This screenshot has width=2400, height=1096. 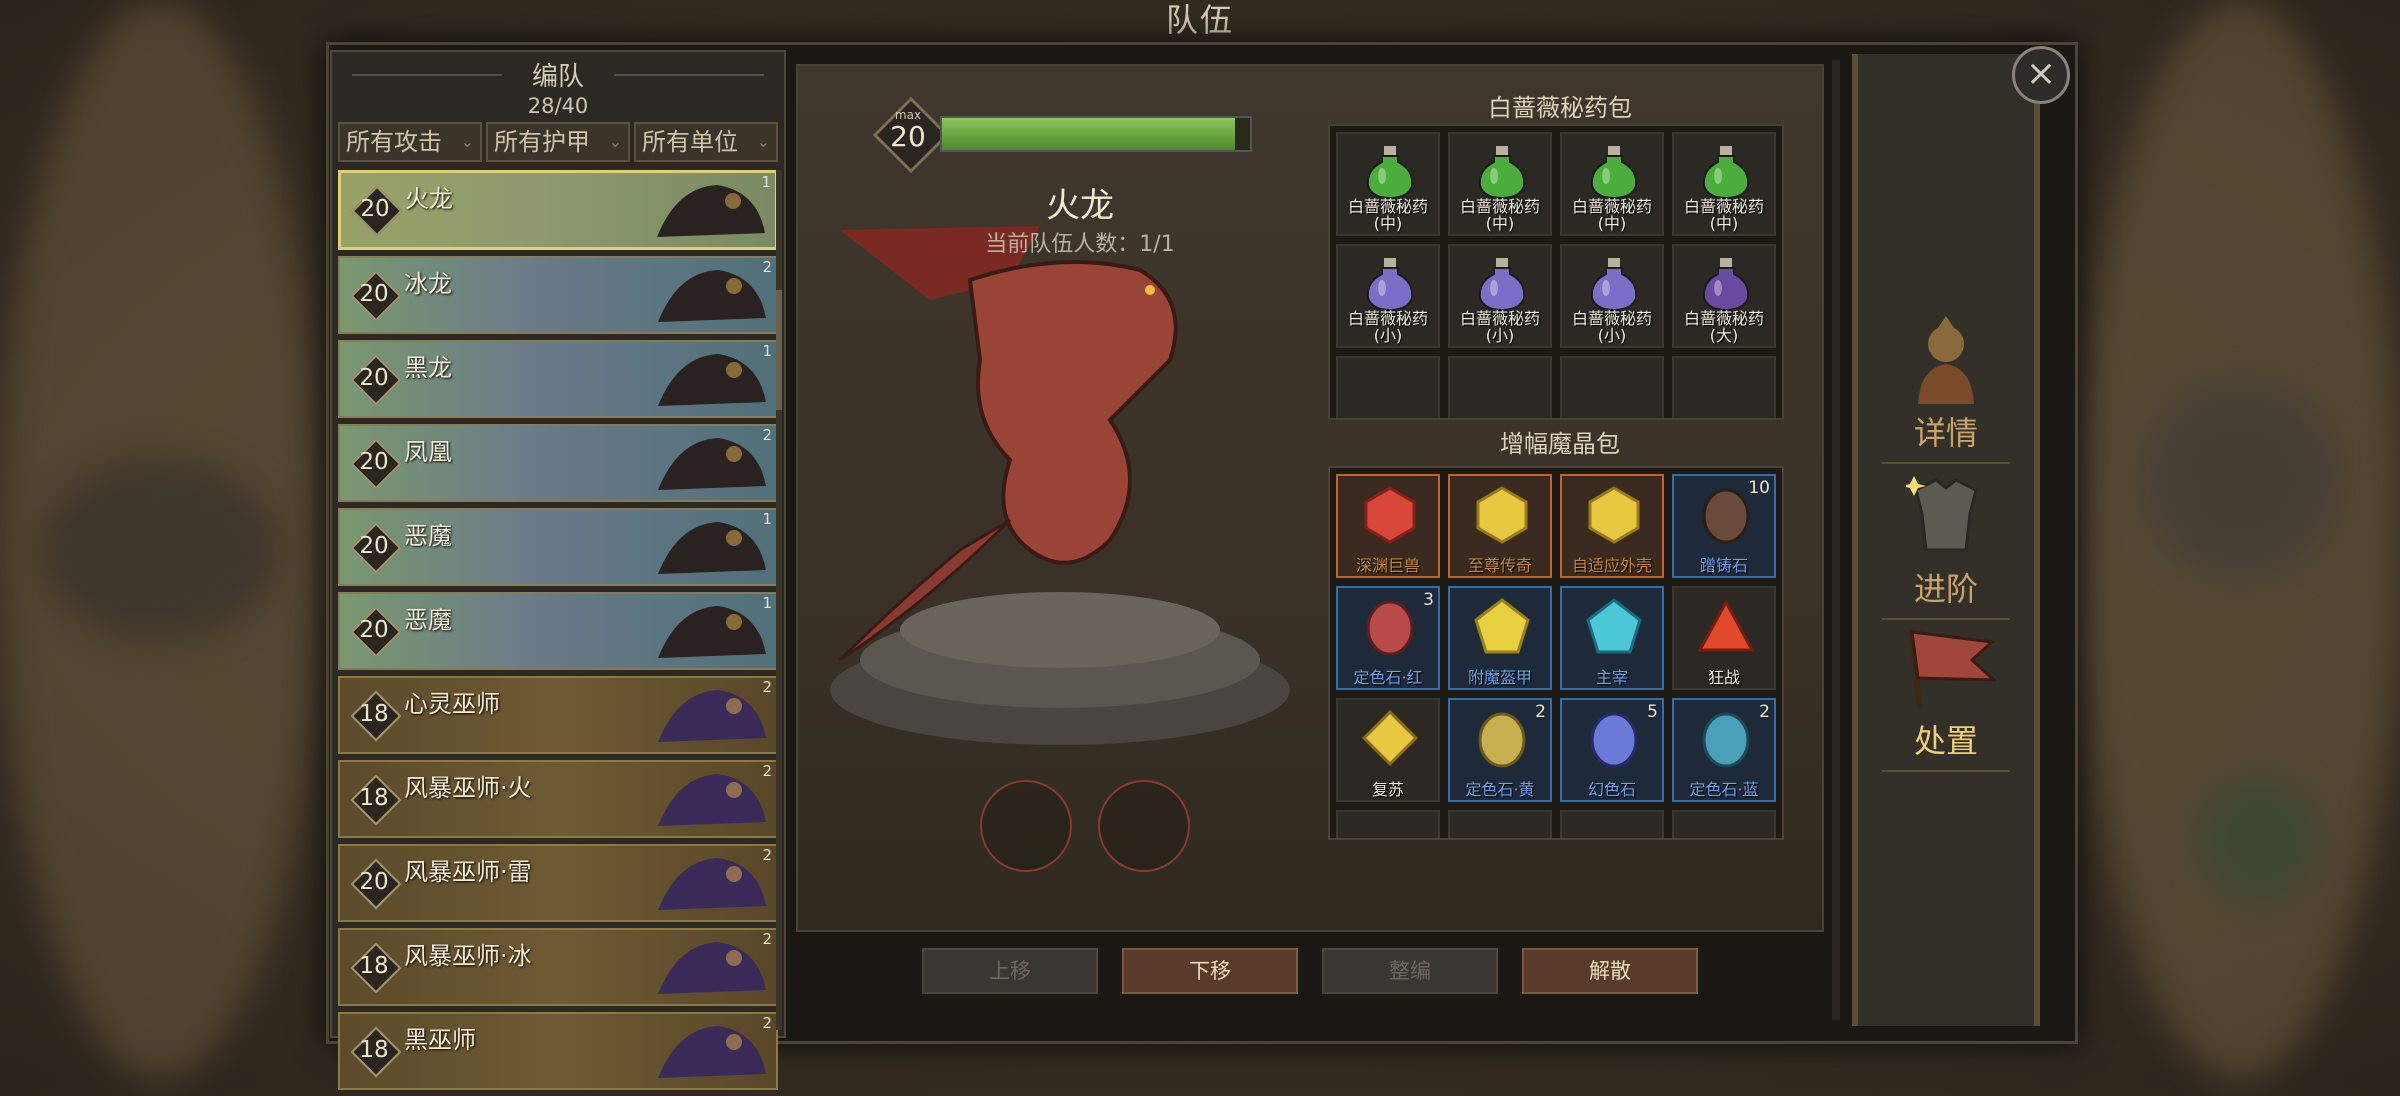 What do you see at coordinates (440, 1040) in the screenshot?
I see `unit-name: 黑巫师` at bounding box center [440, 1040].